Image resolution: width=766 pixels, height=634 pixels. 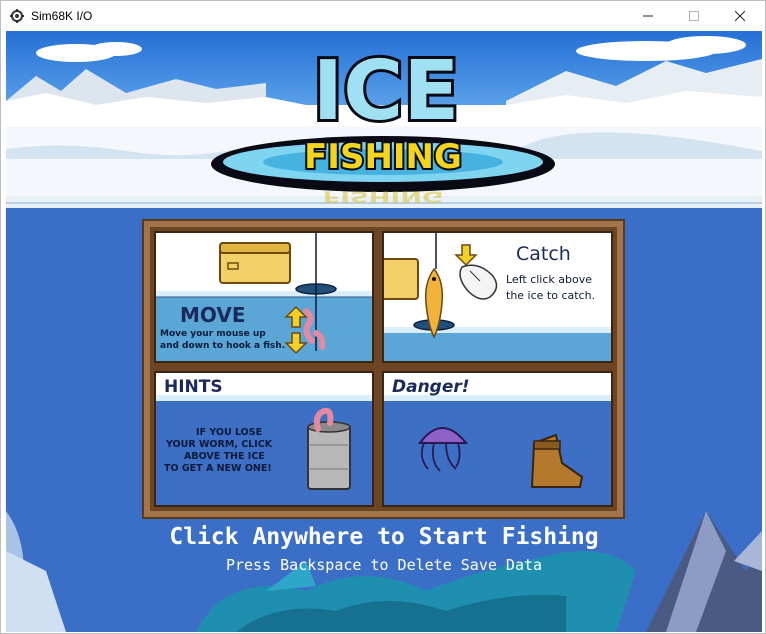 What do you see at coordinates (383, 16) in the screenshot?
I see `title-bar: Sim68K I/O` at bounding box center [383, 16].